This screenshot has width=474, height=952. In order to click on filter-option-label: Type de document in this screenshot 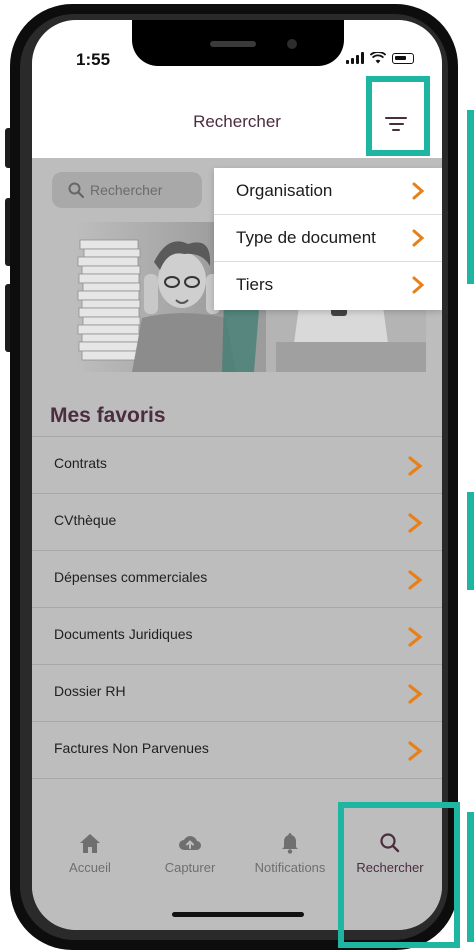, I will do `click(306, 237)`.